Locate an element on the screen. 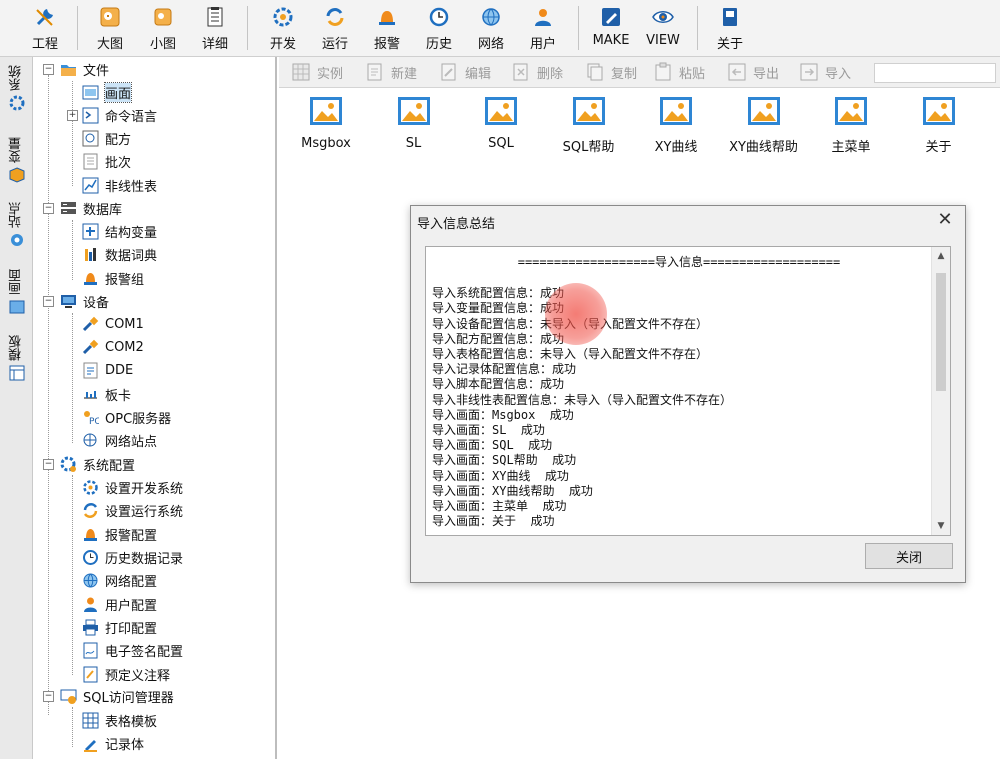  tree-item-esign-config: 电子签名配置 is located at coordinates (132, 650).